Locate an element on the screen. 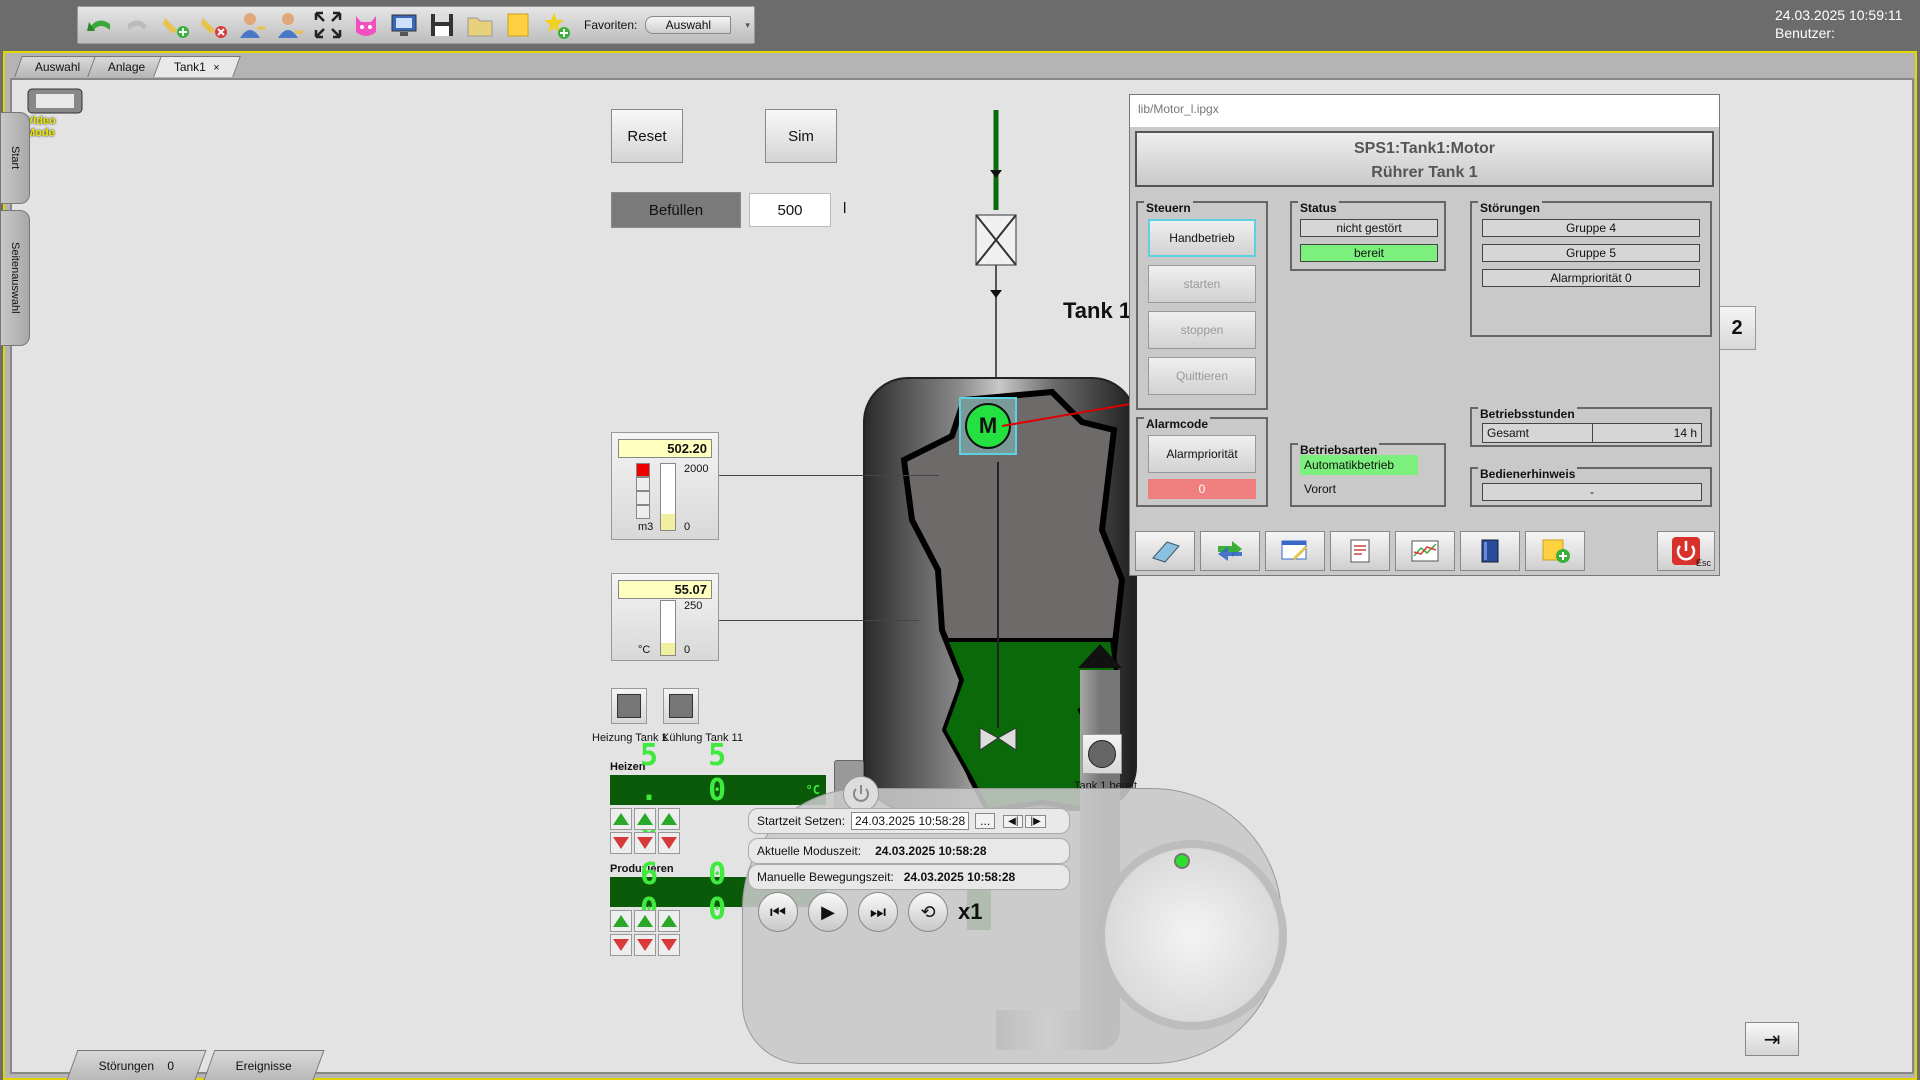 Image resolution: width=1920 pixels, height=1080 pixels. step-back-button: ◀| is located at coordinates (1013, 821).